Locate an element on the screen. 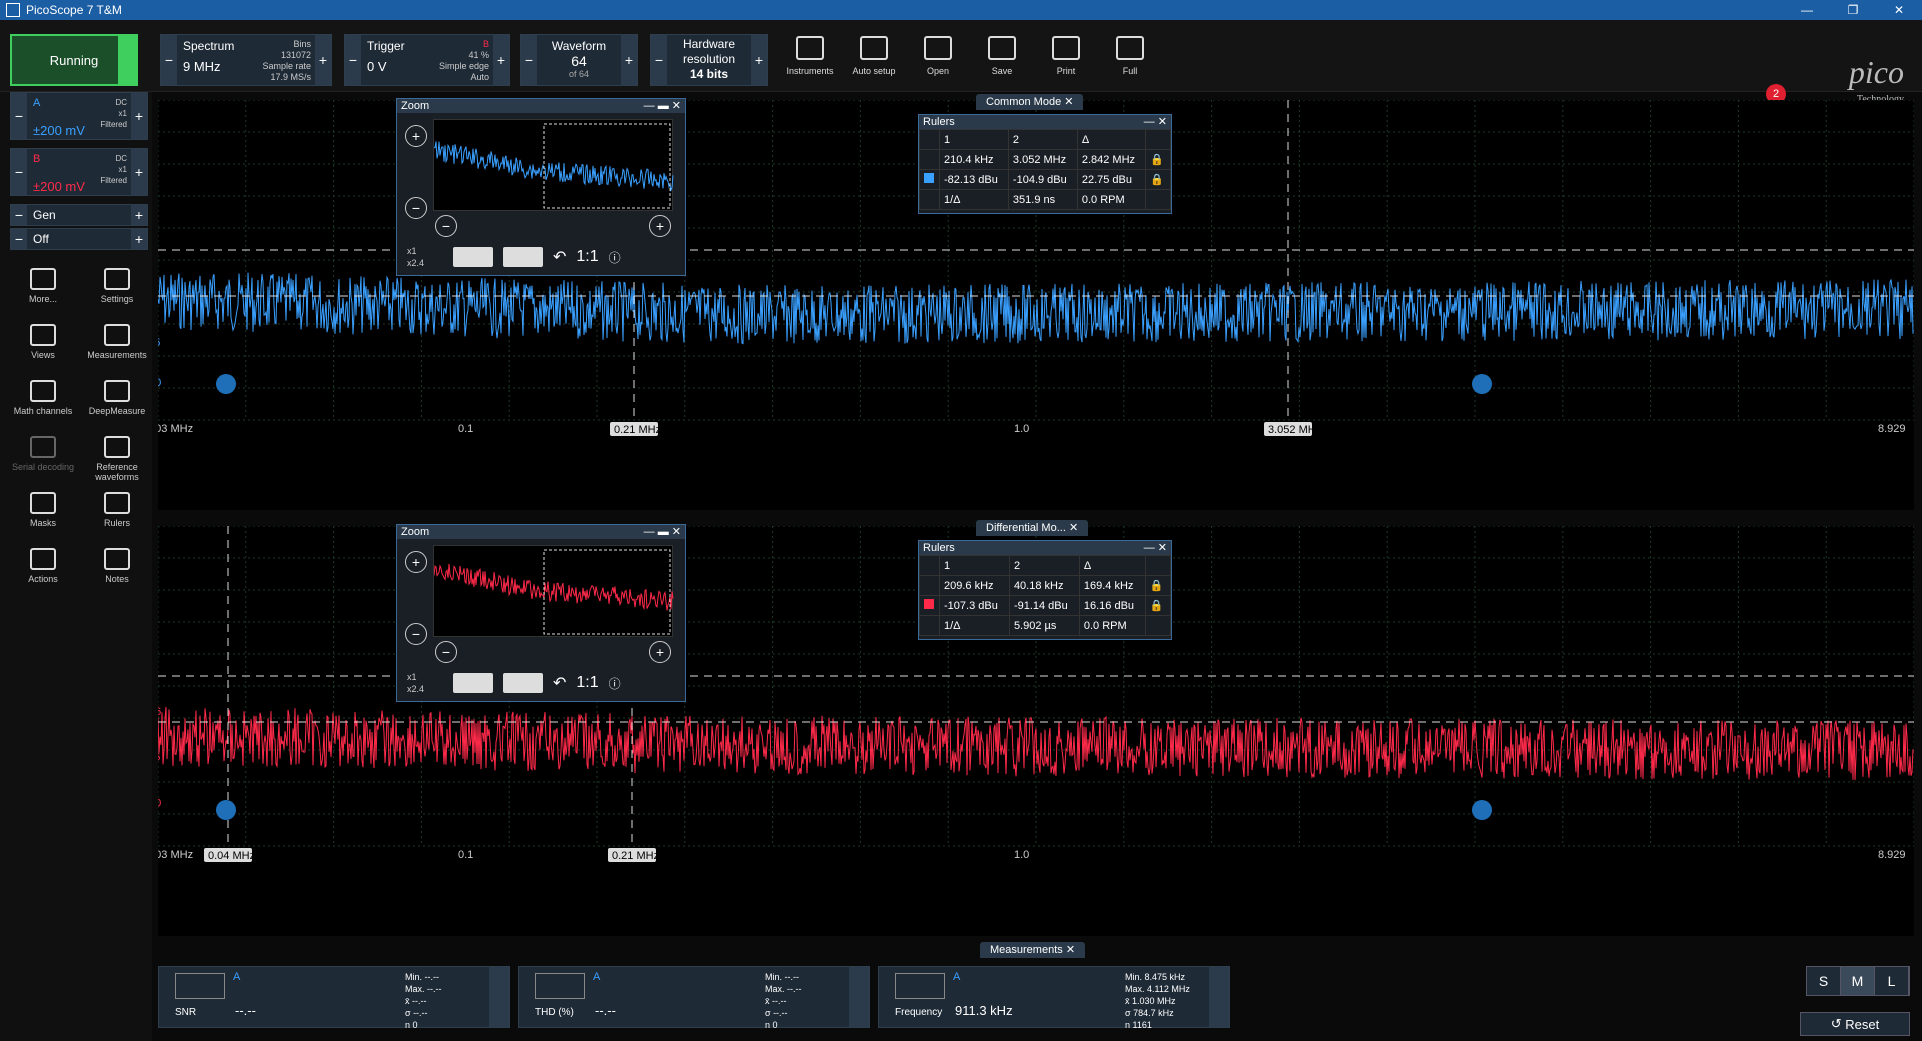  rulers-close-icon: — ✕ is located at coordinates (1157, 122).